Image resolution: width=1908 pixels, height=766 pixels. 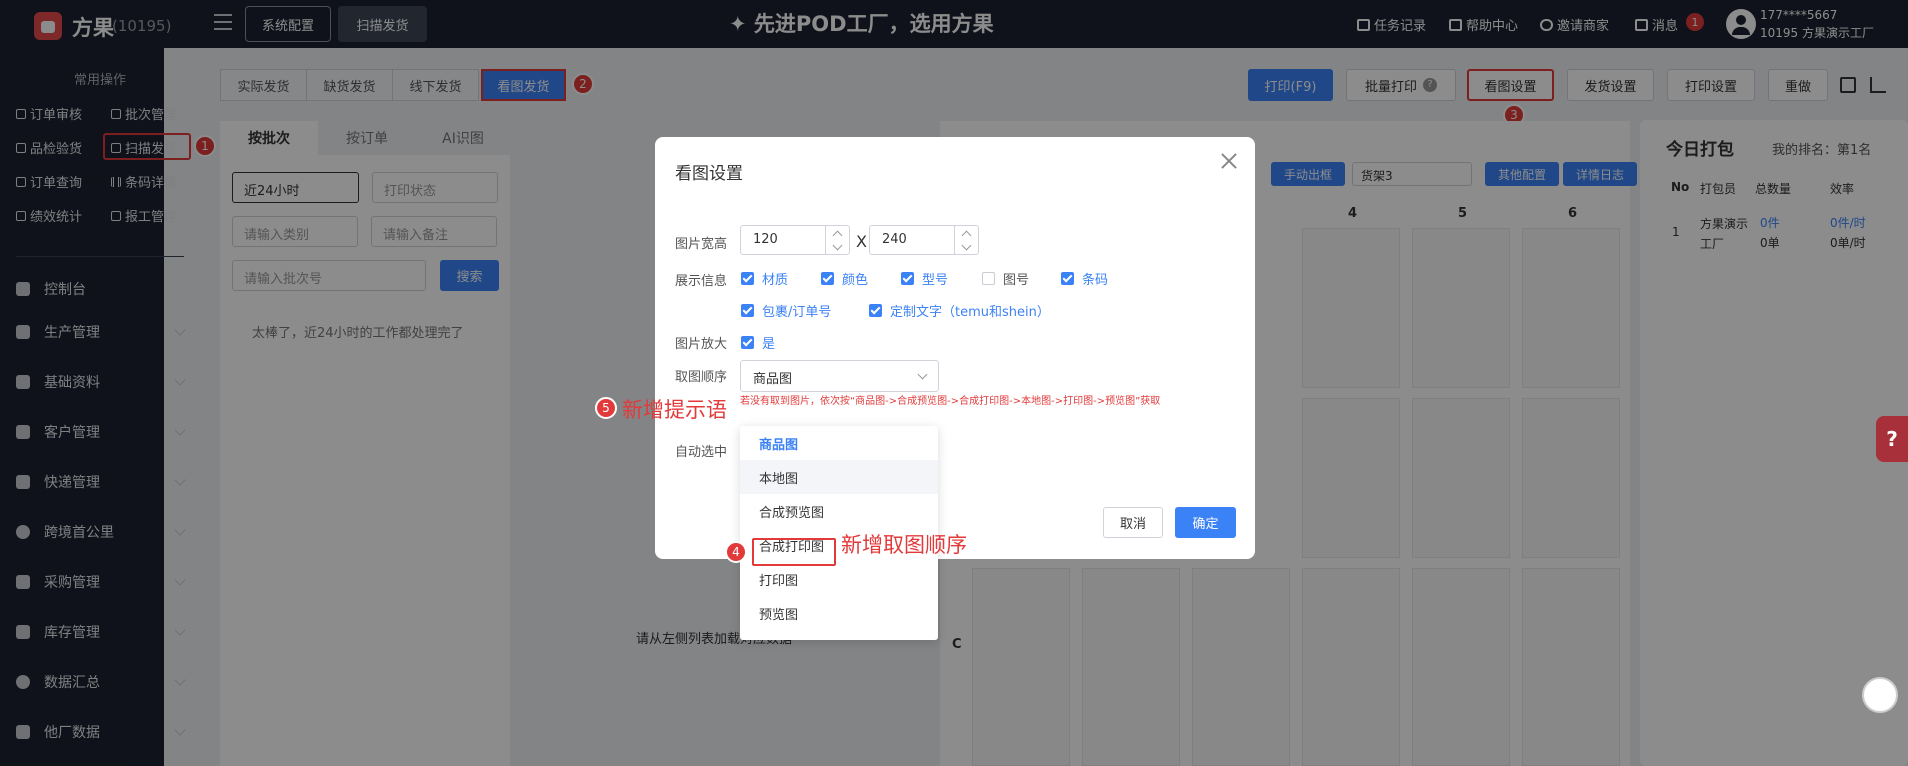 I want to click on dropdown-option: 打印图, so click(x=839, y=579).